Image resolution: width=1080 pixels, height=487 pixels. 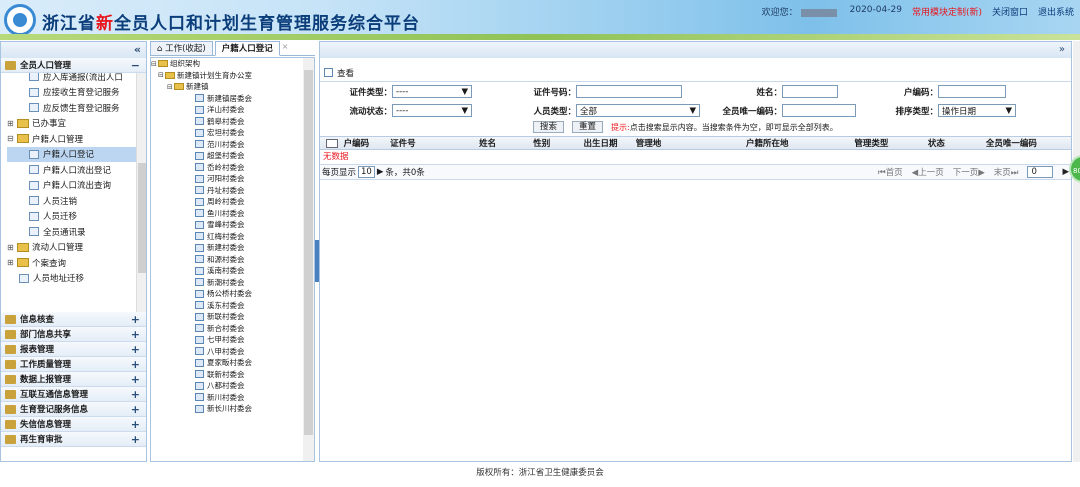 I want to click on last-page-button: 末页⏭, so click(x=1006, y=172).